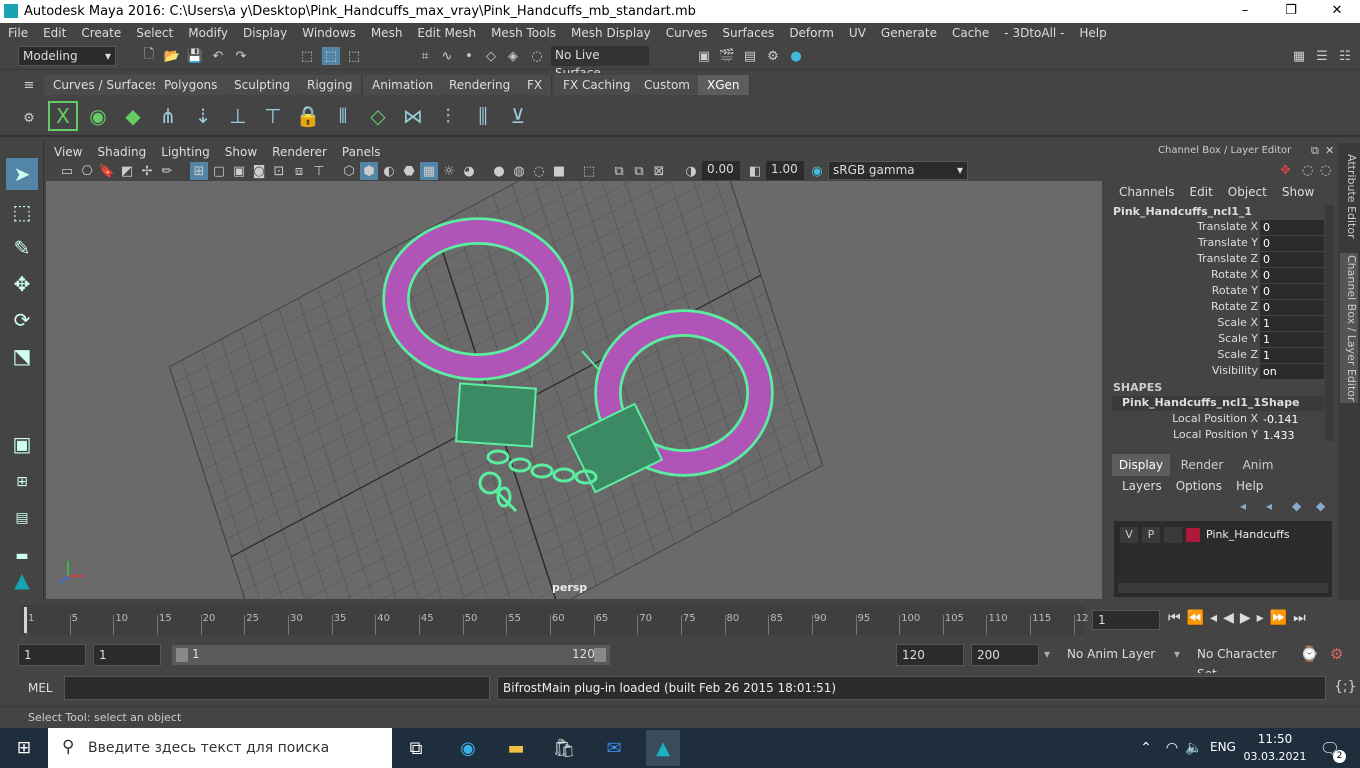  Describe the element at coordinates (1249, 486) in the screenshot. I see `layer-menu-help: Help` at that location.